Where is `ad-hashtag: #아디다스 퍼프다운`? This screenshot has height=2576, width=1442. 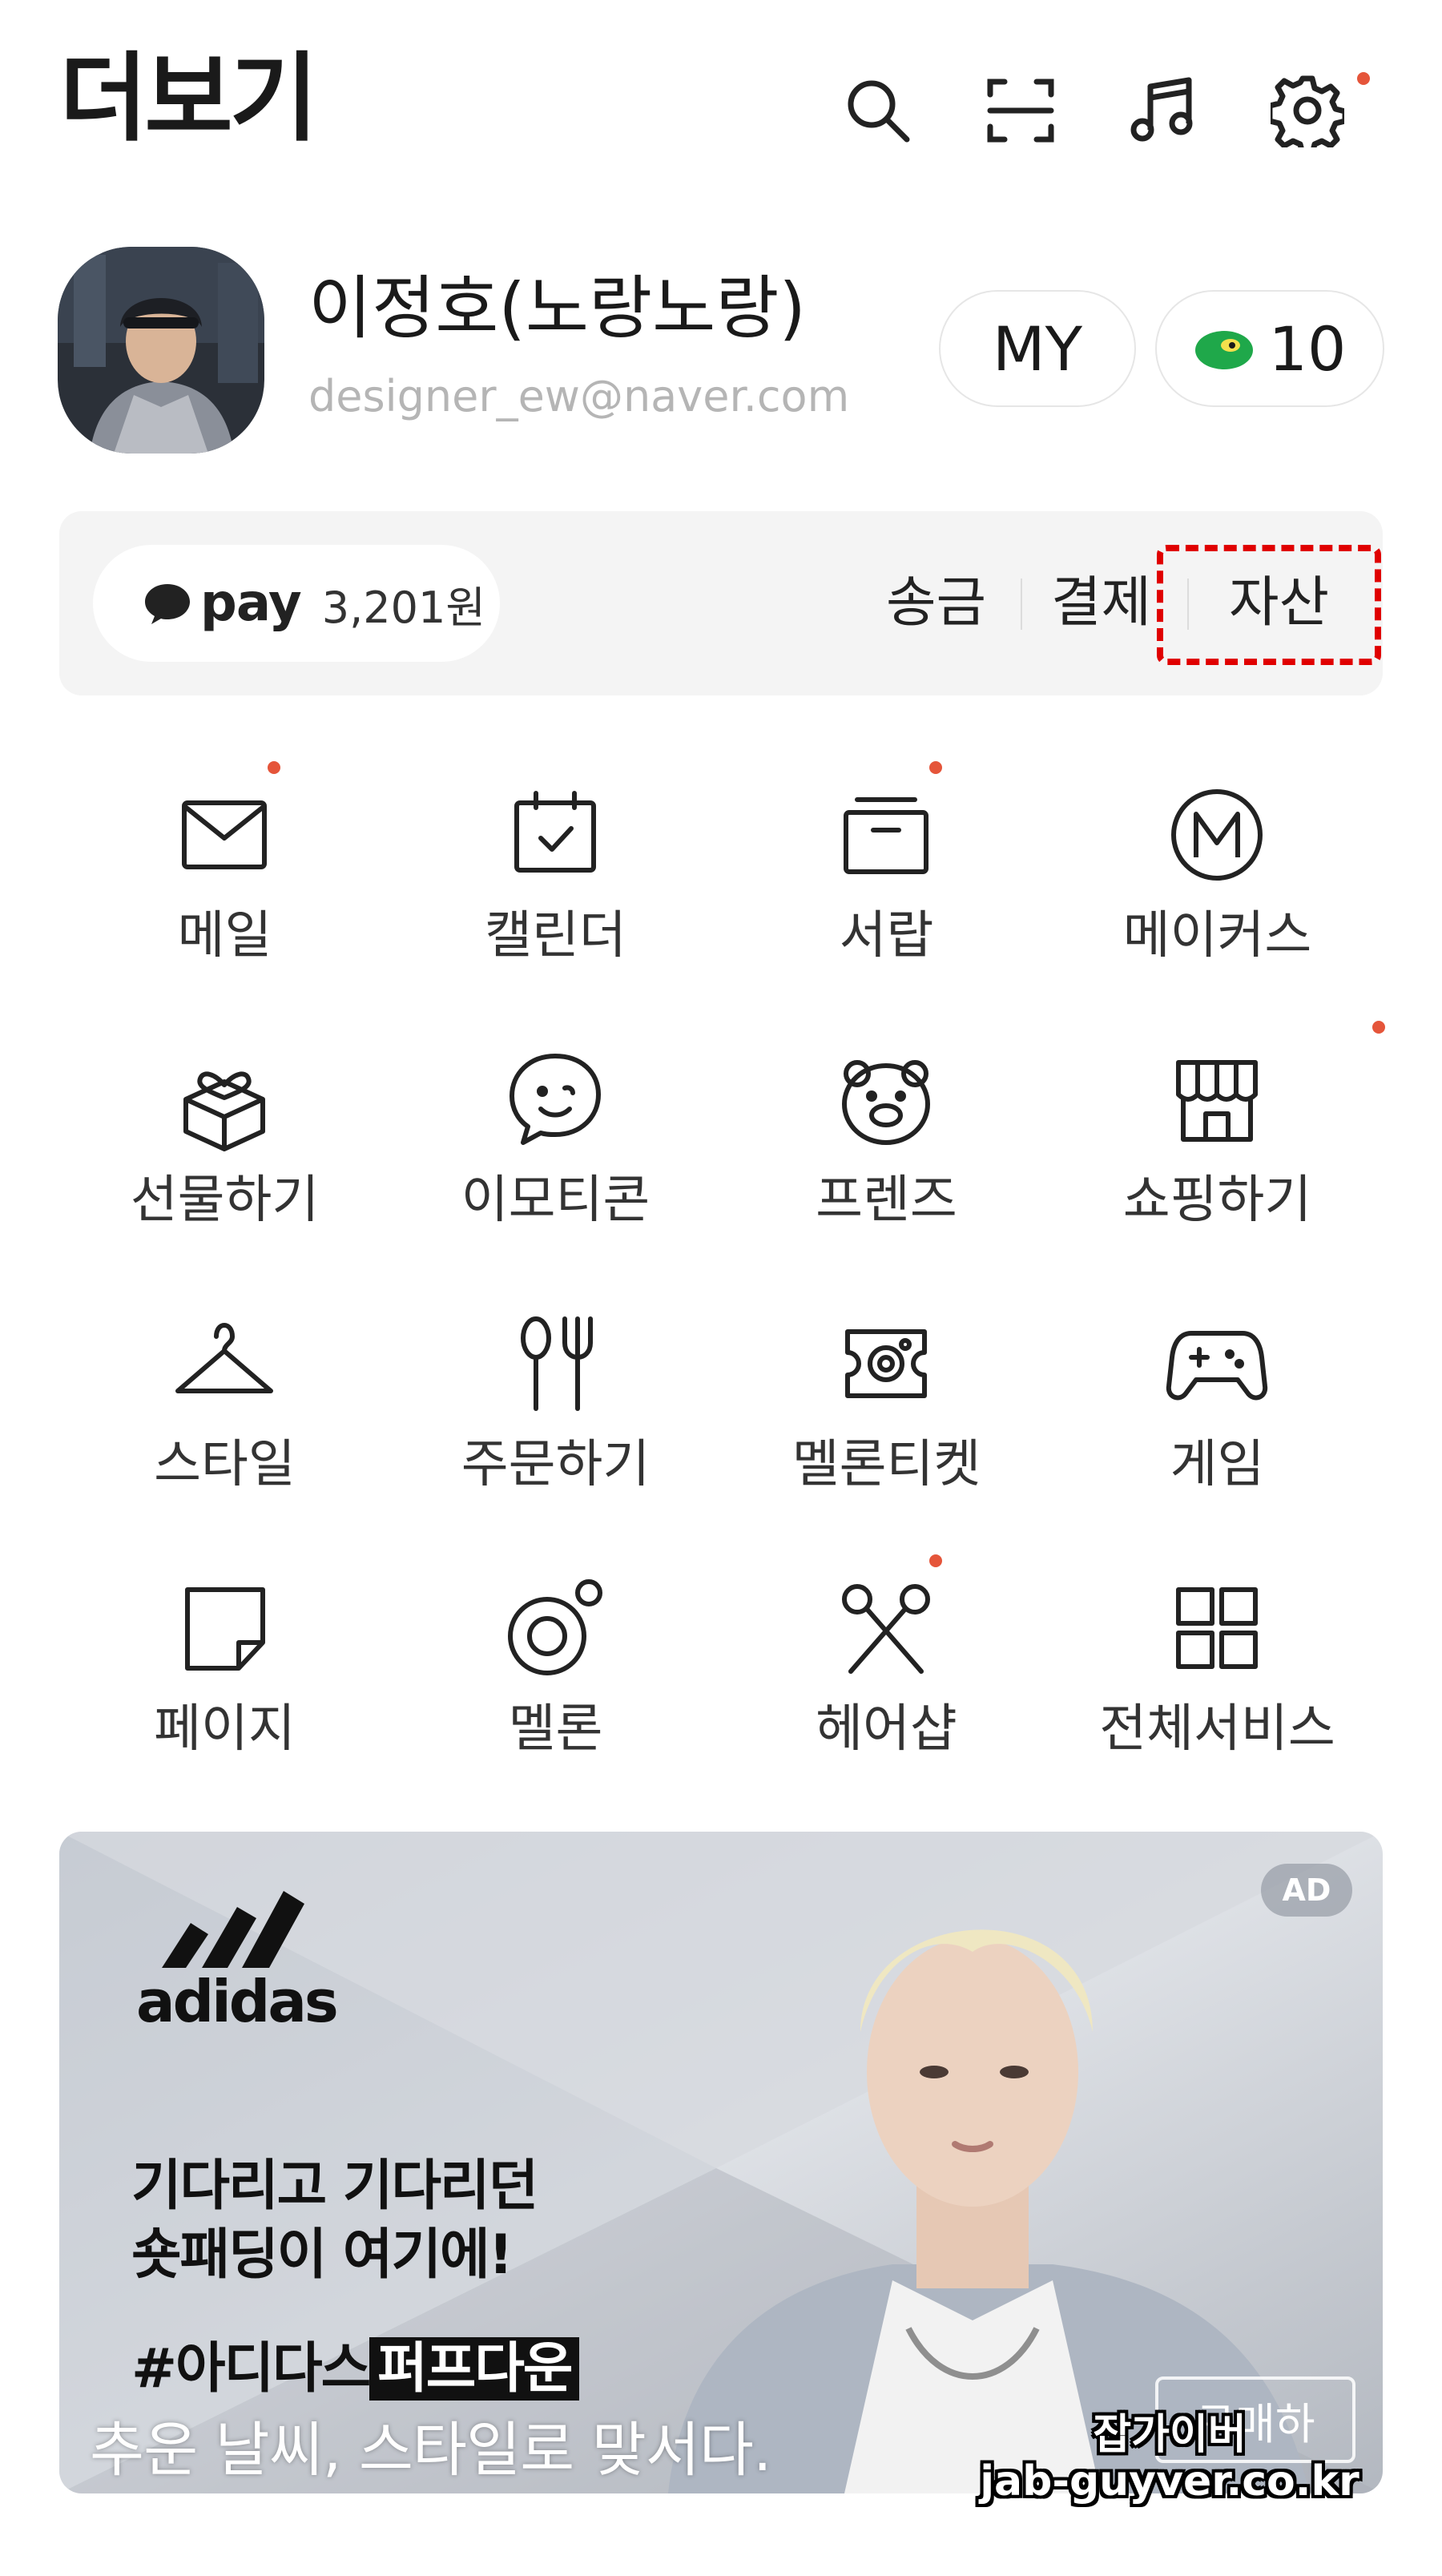
ad-hashtag: #아디다스 퍼프다운 is located at coordinates (355, 2363).